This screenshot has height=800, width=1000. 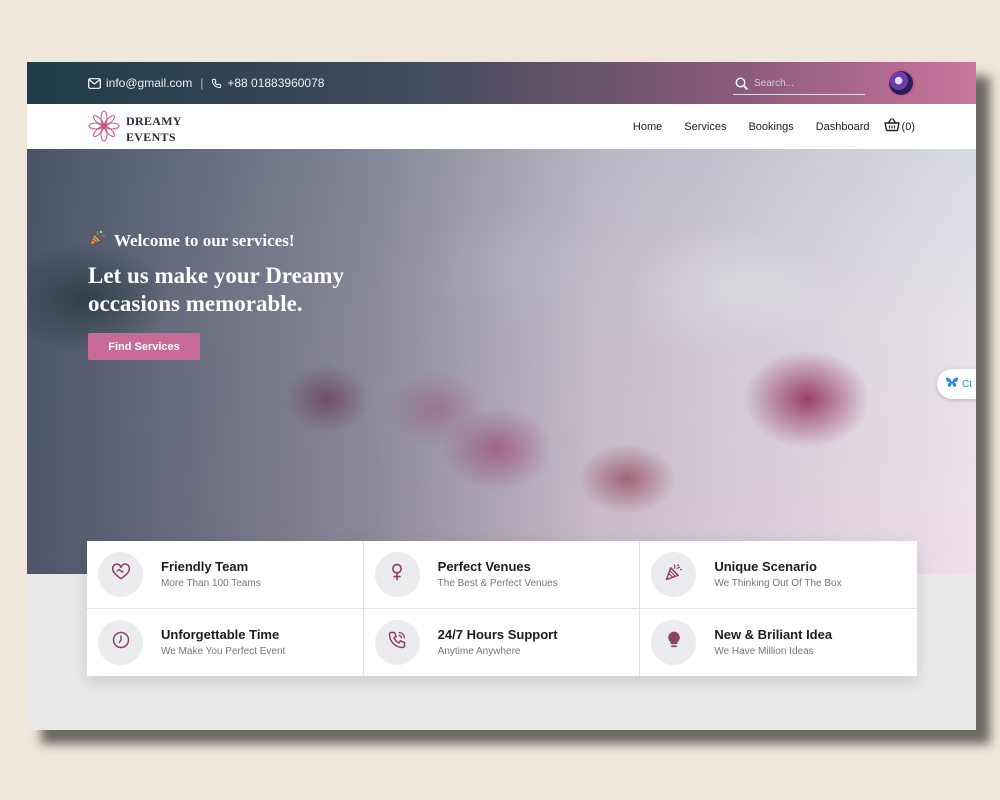 What do you see at coordinates (220, 635) in the screenshot?
I see `feature-title: Unforgettable Time` at bounding box center [220, 635].